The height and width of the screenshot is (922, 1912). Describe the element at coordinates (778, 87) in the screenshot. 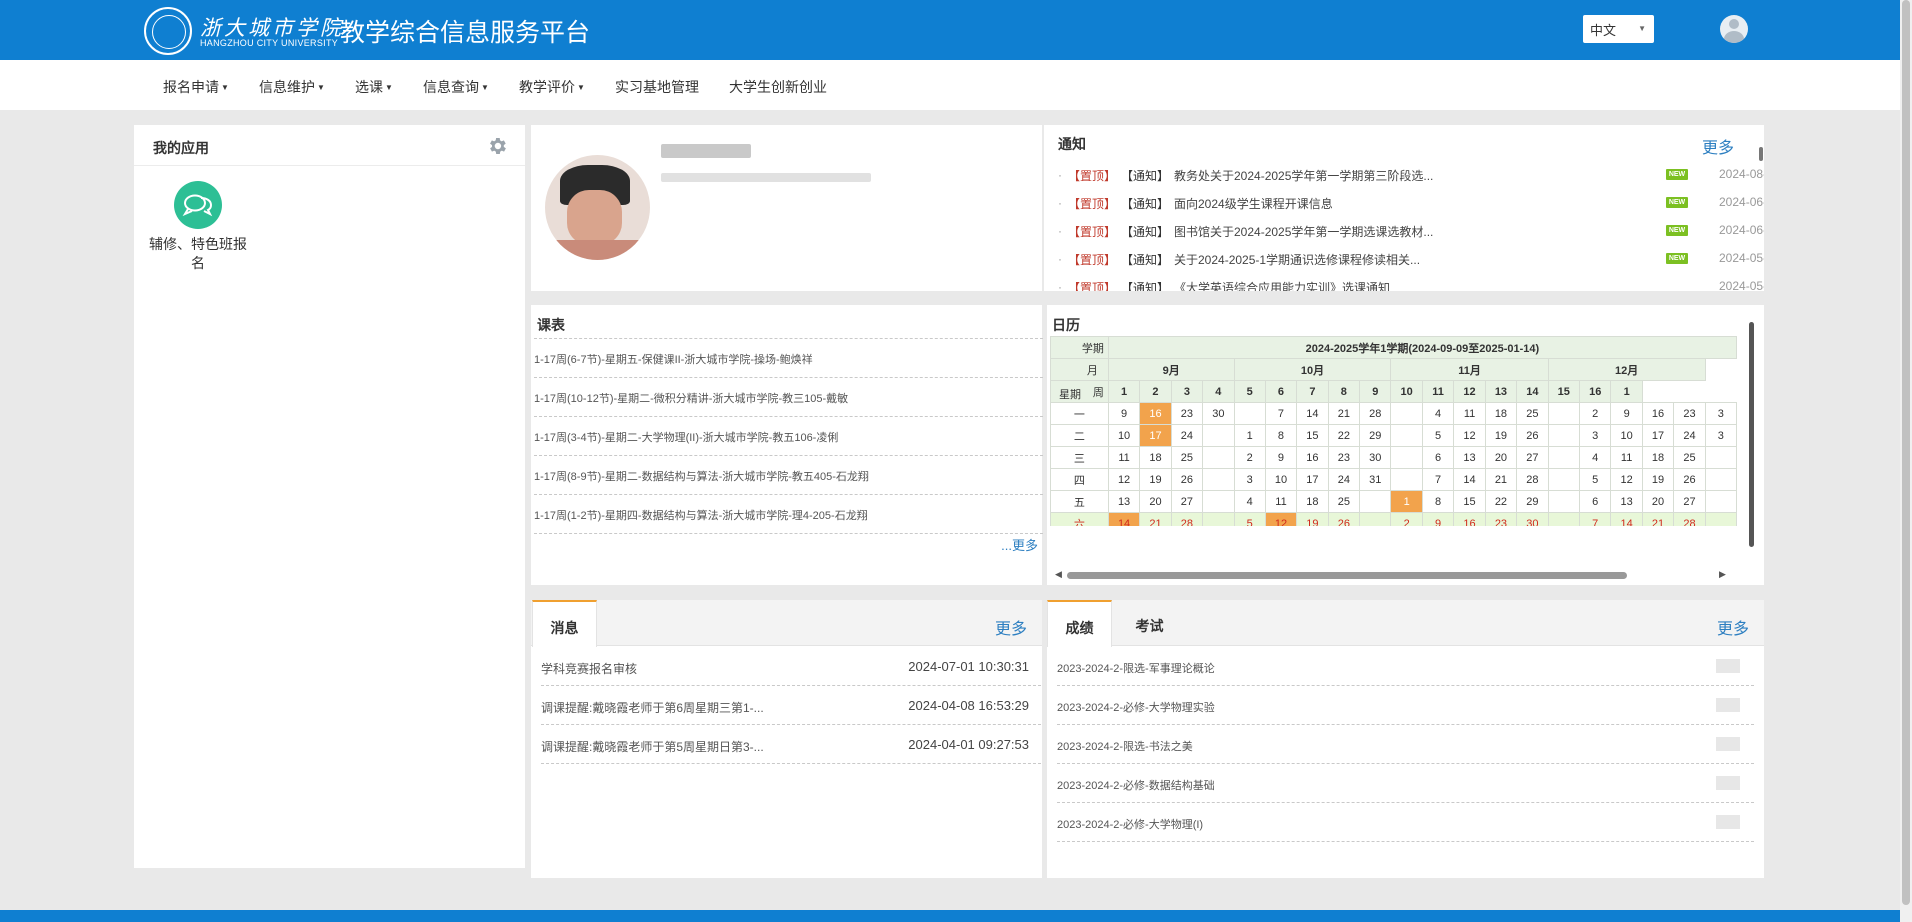

I see `nav-item-6: 大学生创新创业` at that location.